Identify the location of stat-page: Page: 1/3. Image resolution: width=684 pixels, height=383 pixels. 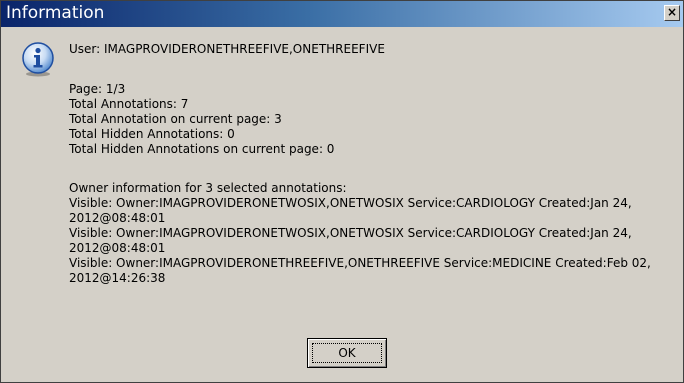
(97, 89).